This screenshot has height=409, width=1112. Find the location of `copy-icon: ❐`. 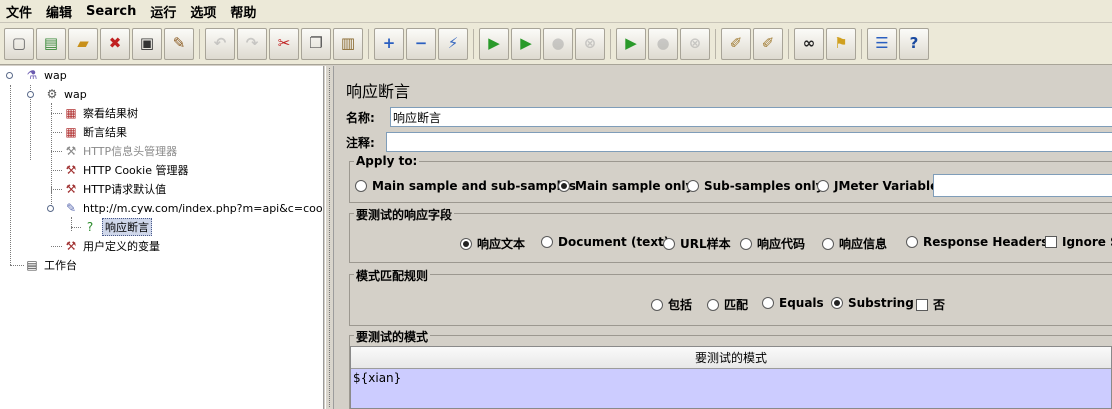

copy-icon: ❐ is located at coordinates (316, 43).